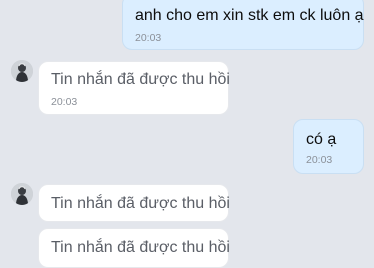 This screenshot has height=268, width=374. I want to click on message-bubble-outgoing: có ạ 20:03, so click(328, 146).